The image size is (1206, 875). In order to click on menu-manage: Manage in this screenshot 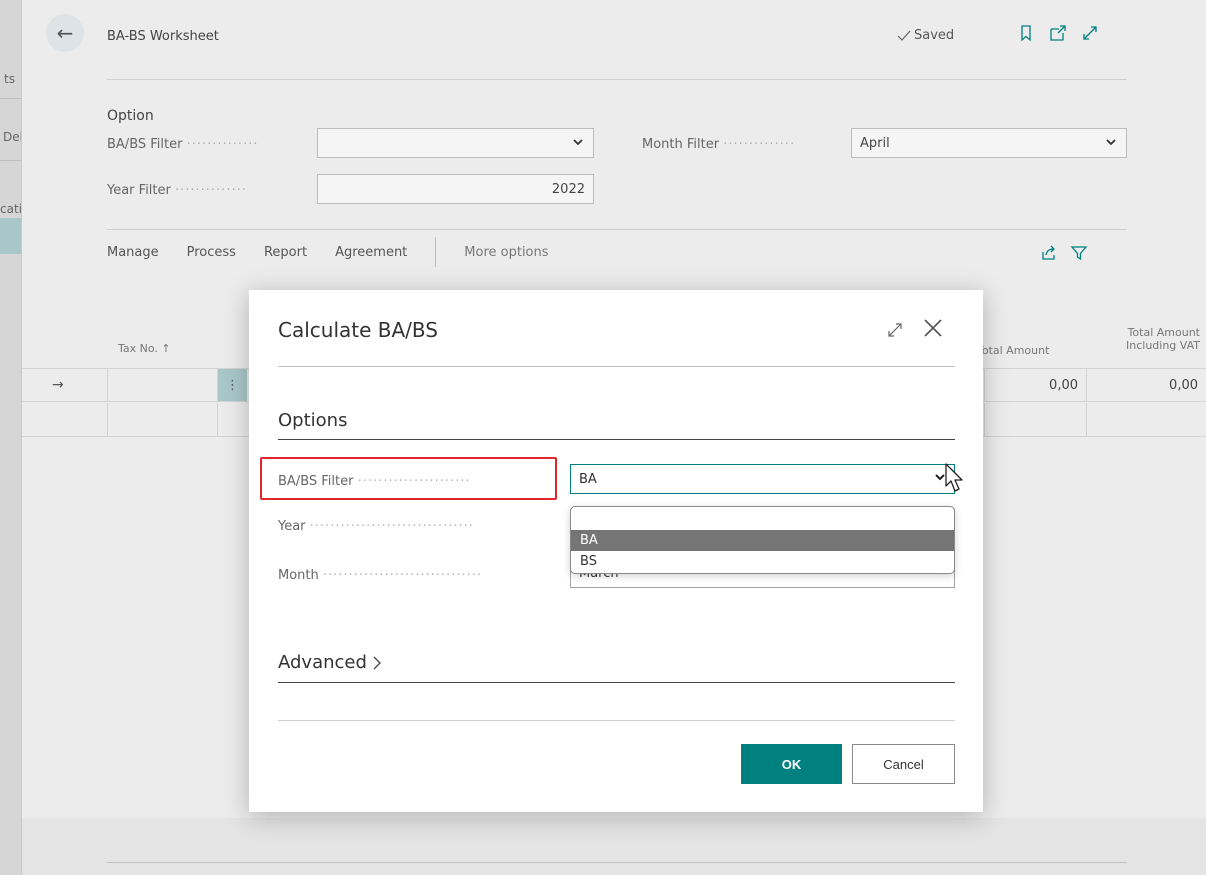, I will do `click(133, 256)`.